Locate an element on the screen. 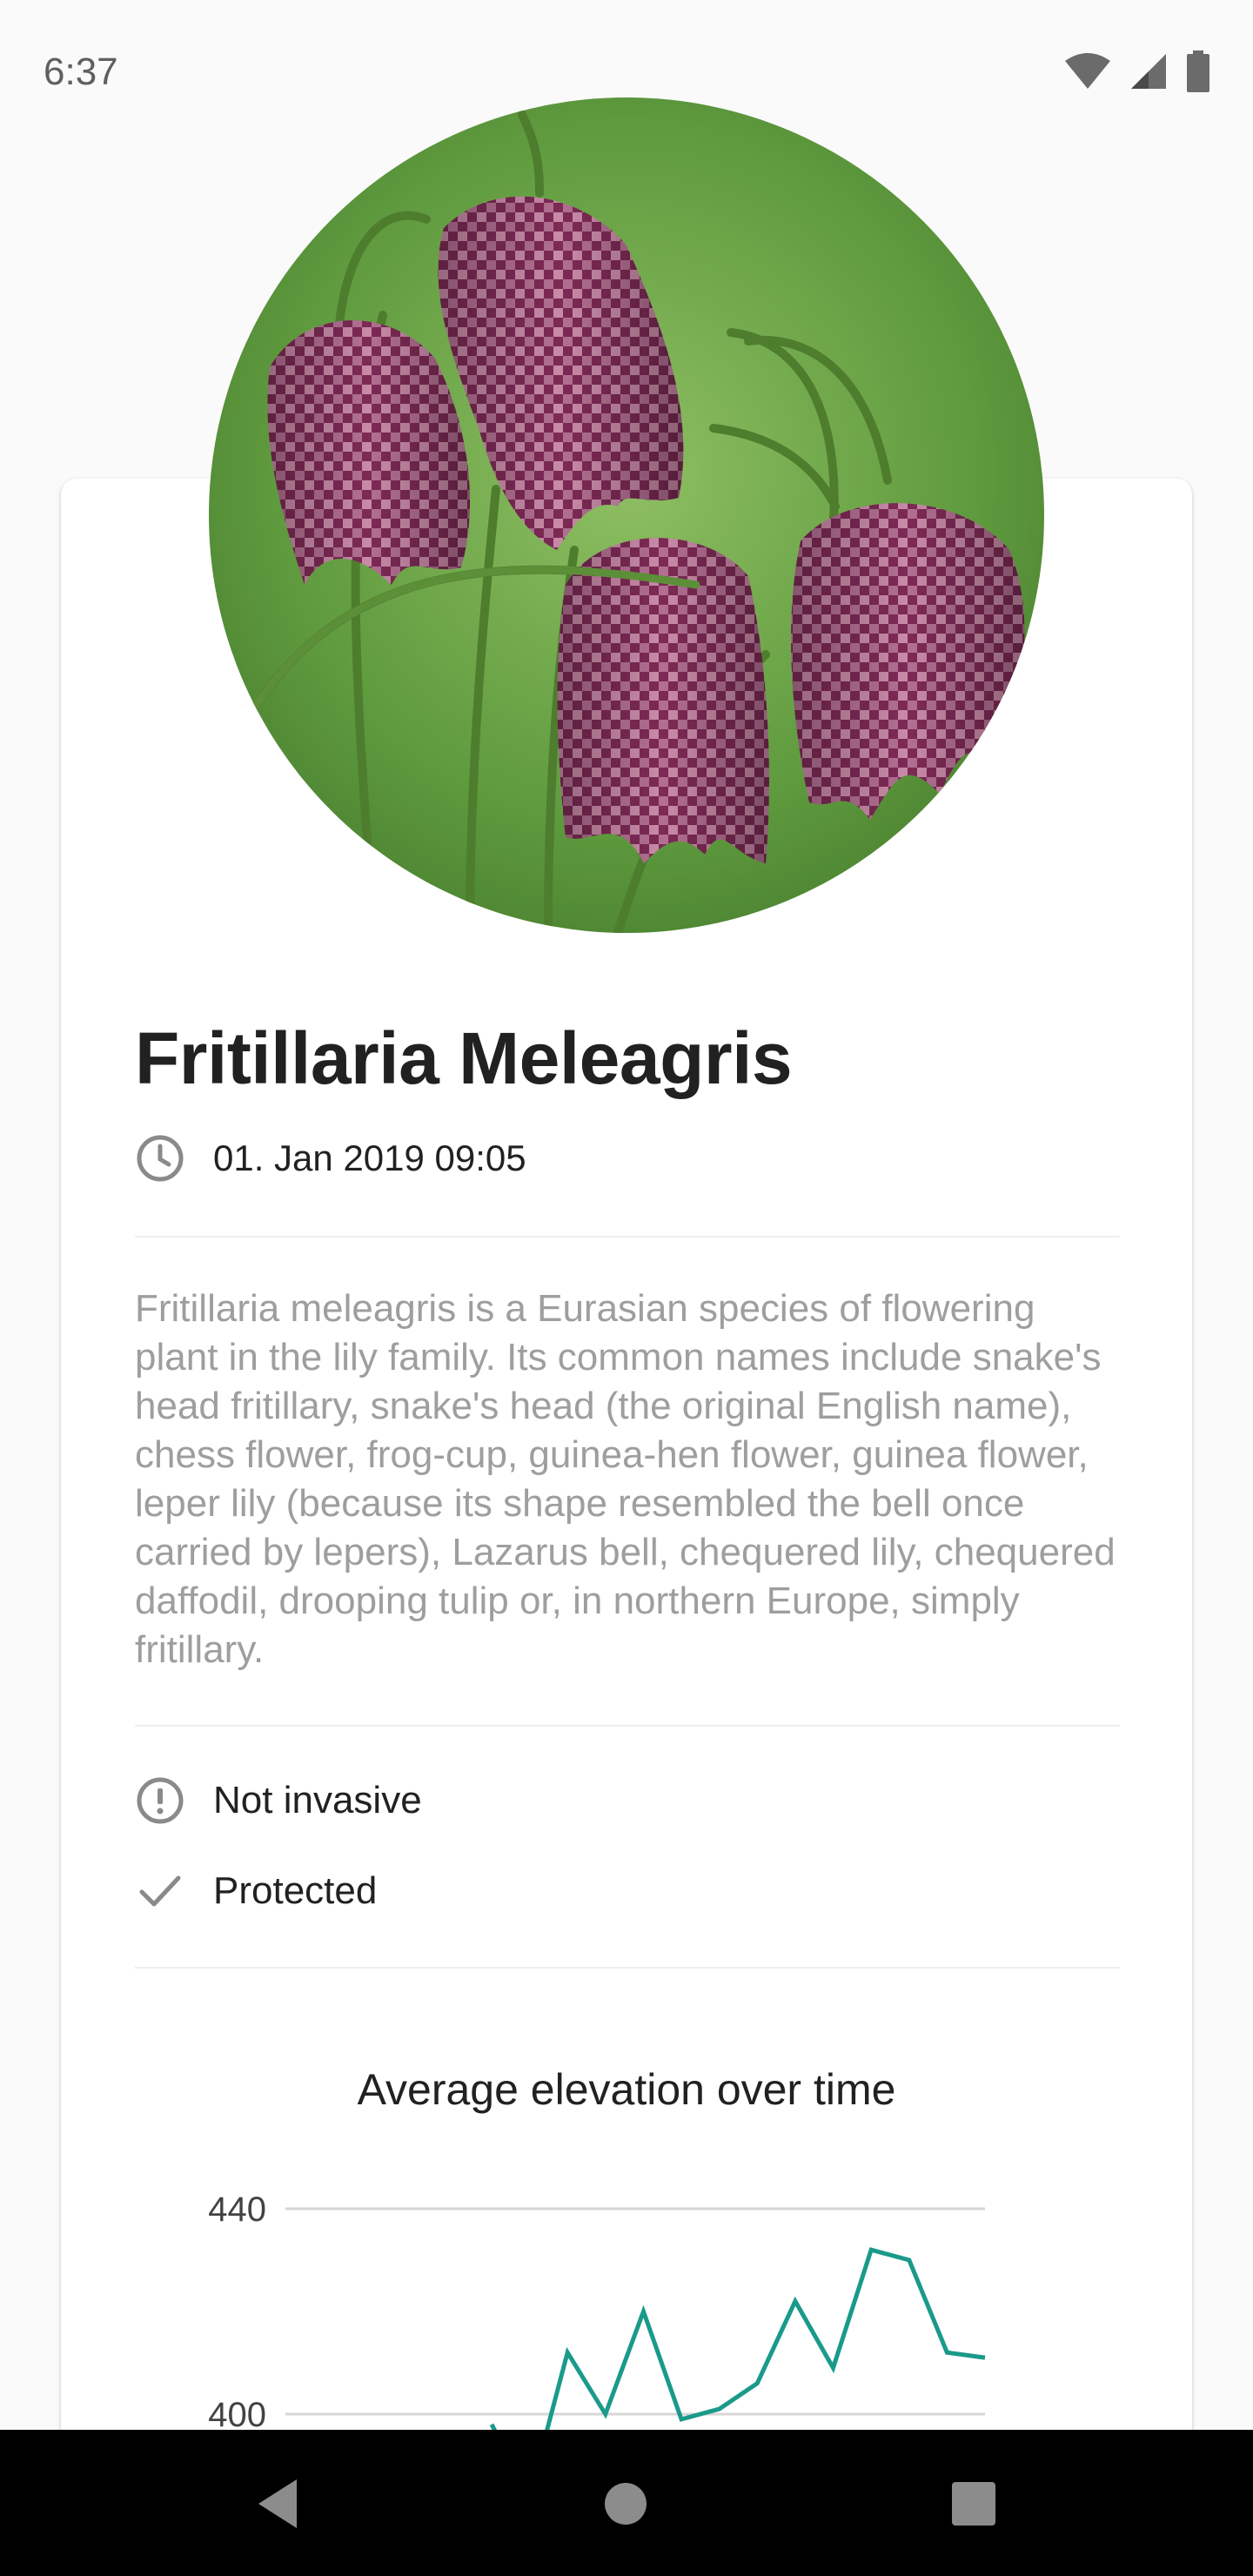 The image size is (1253, 2576). date-text: 01. Jan 2019 09:05 is located at coordinates (369, 1157).